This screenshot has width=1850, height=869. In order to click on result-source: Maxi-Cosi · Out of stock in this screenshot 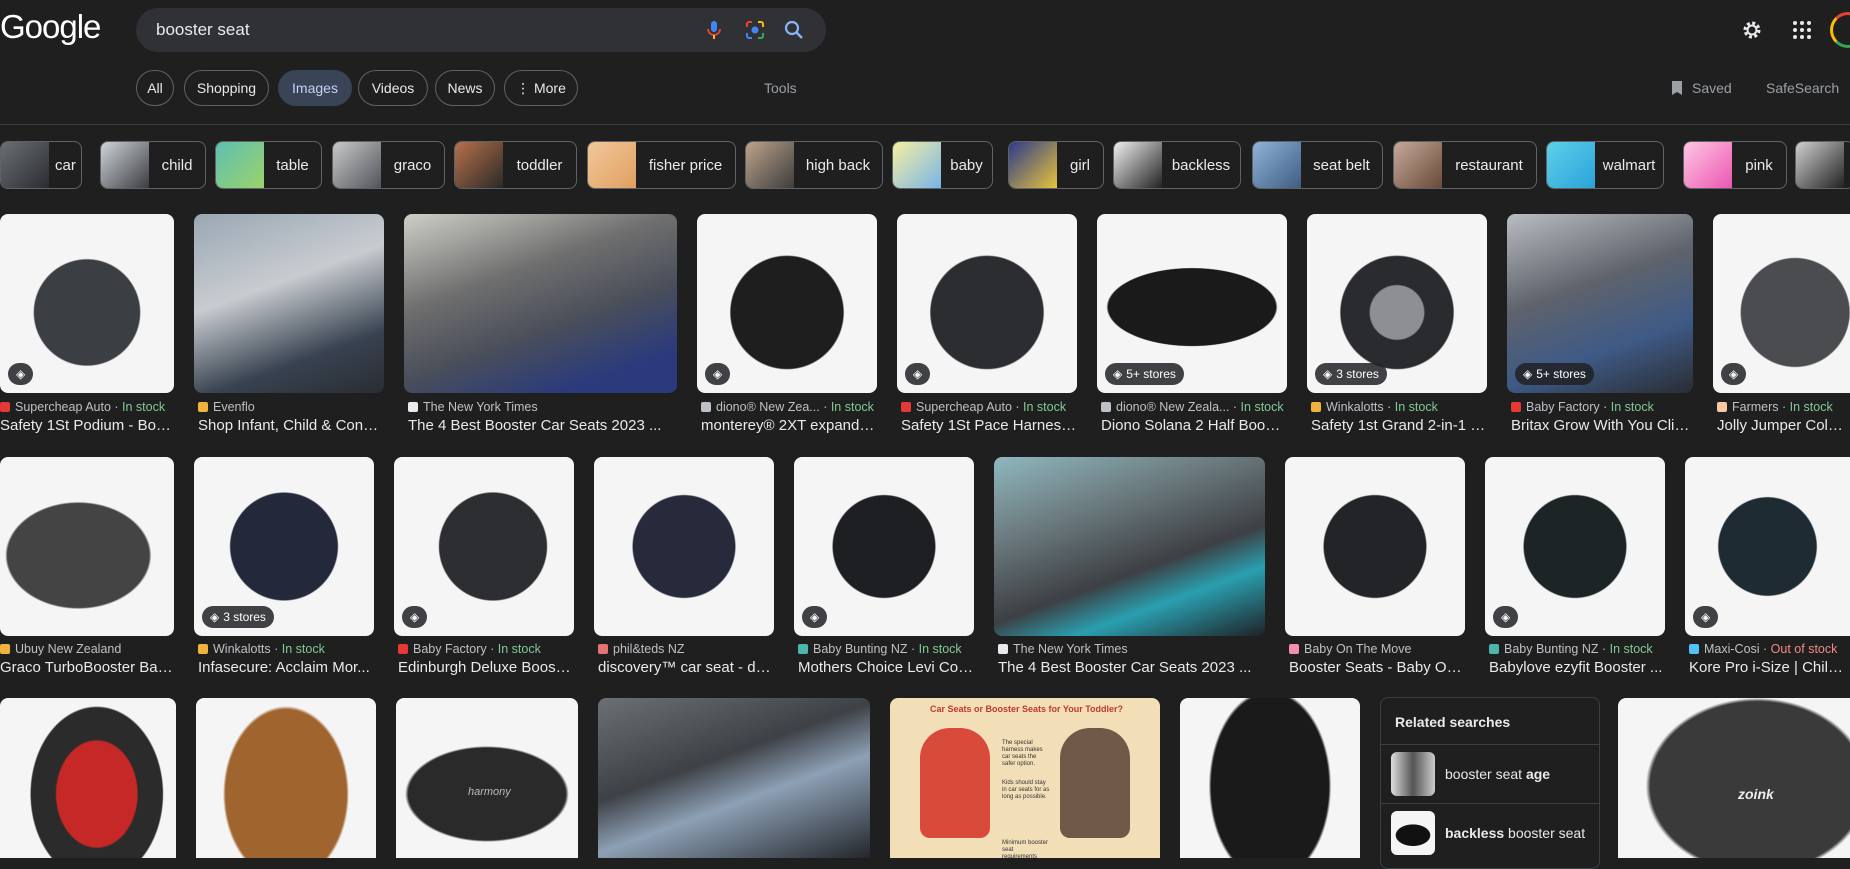, I will do `click(1769, 649)`.